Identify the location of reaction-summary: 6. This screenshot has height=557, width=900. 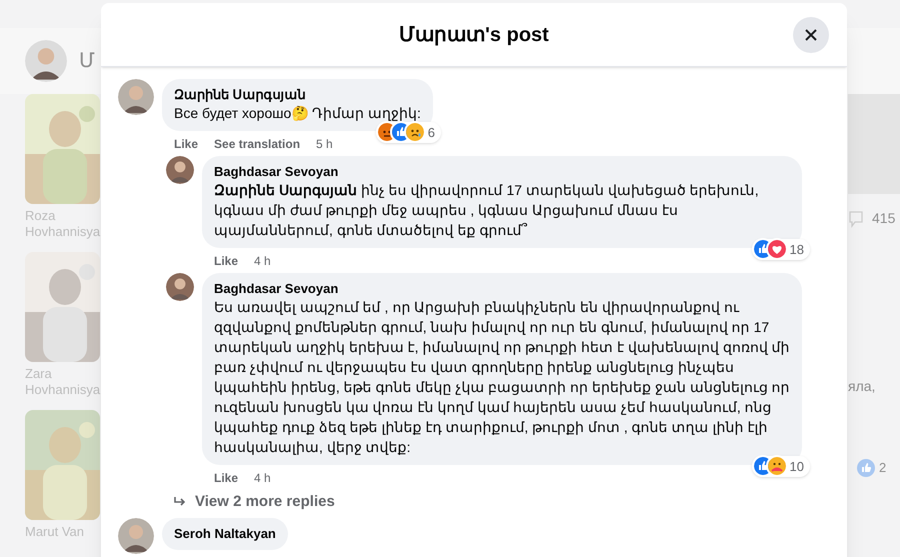
(408, 132).